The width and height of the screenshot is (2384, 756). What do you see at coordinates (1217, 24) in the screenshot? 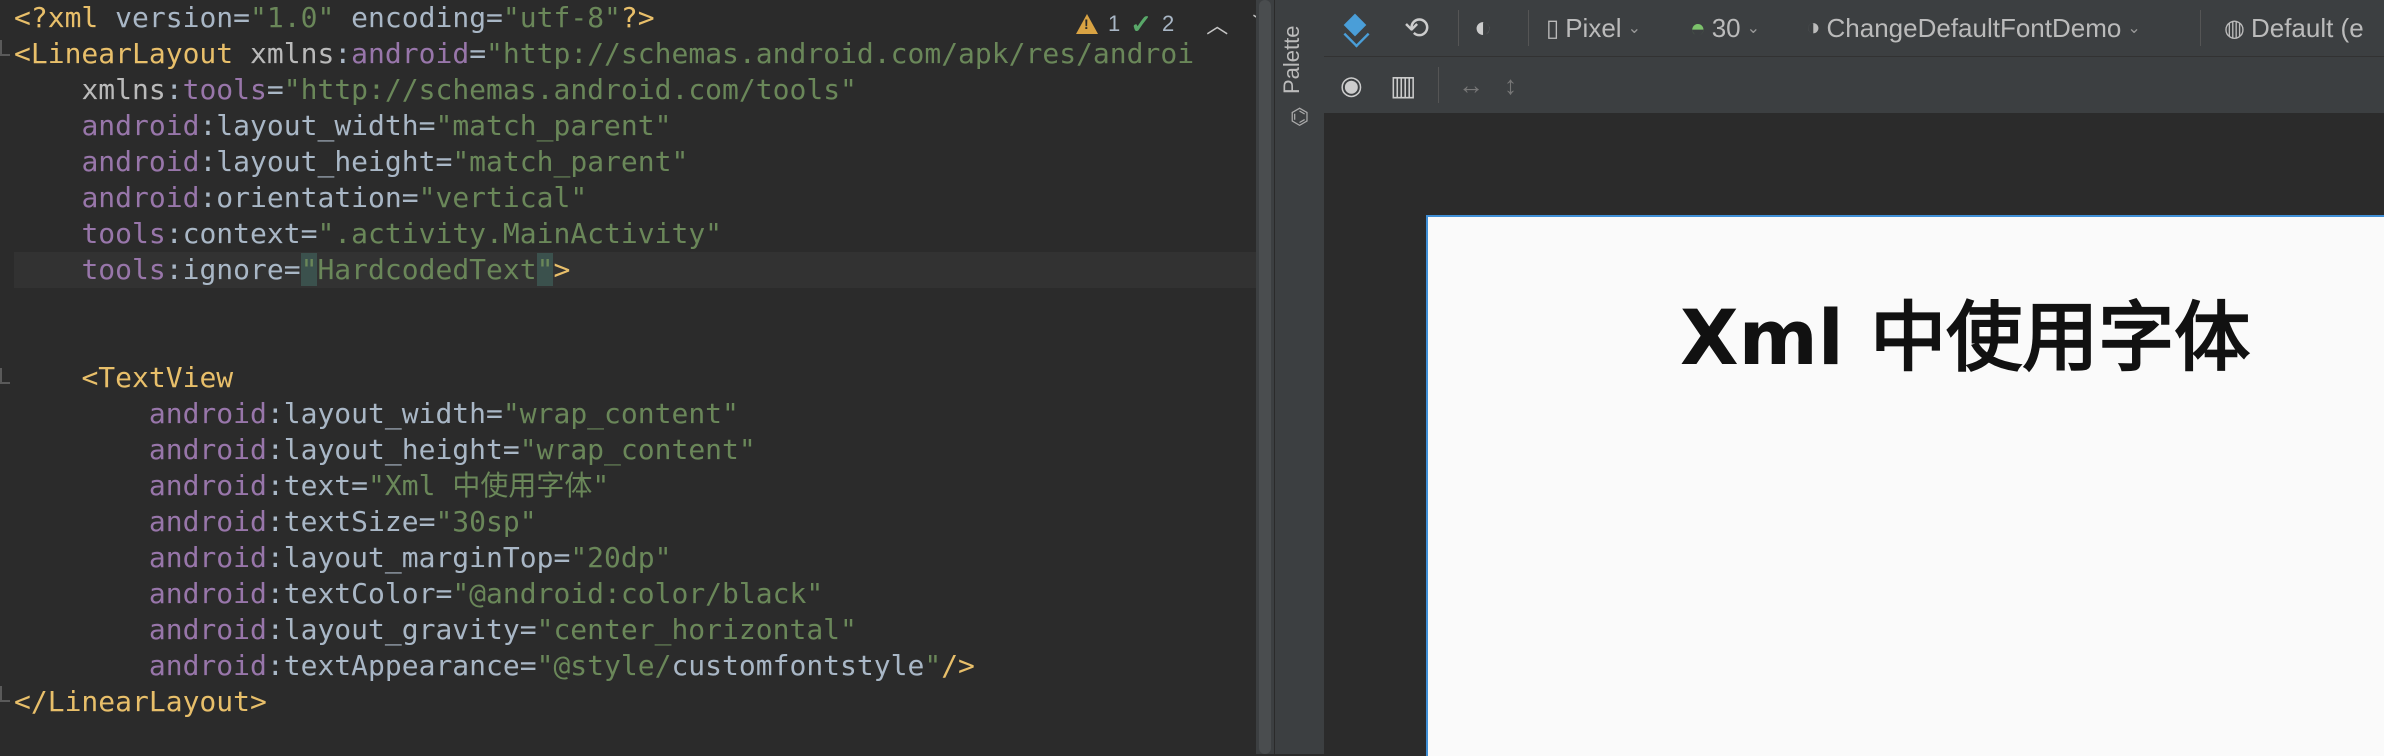
I see `chevron-up-icon: ︿` at bounding box center [1217, 24].